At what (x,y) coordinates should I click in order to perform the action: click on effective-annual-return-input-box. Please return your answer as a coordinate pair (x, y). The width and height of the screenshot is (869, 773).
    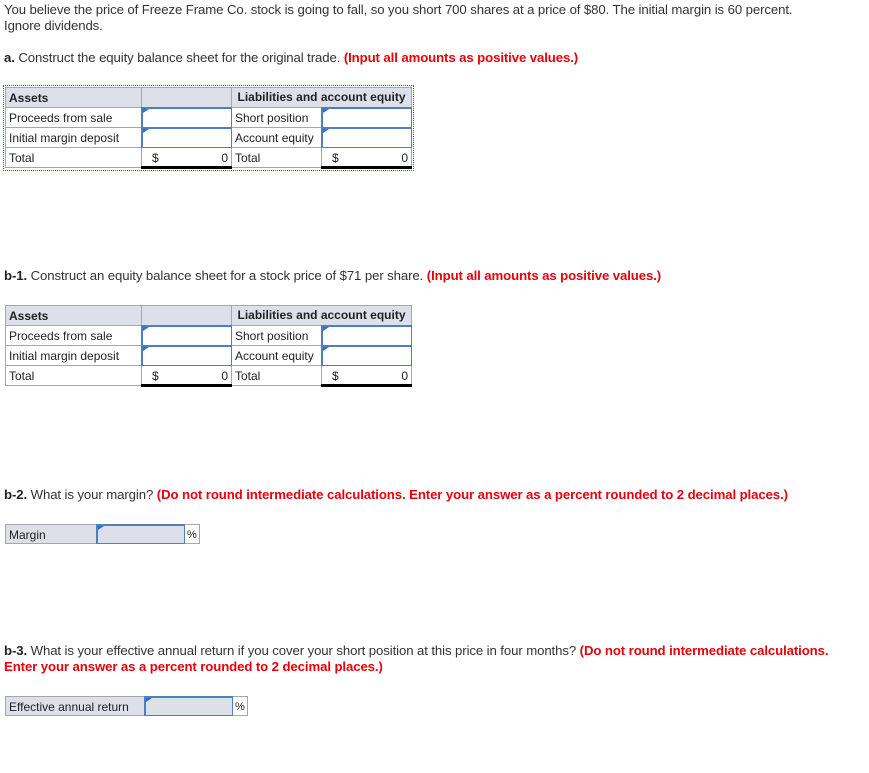
    Looking at the image, I should click on (188, 706).